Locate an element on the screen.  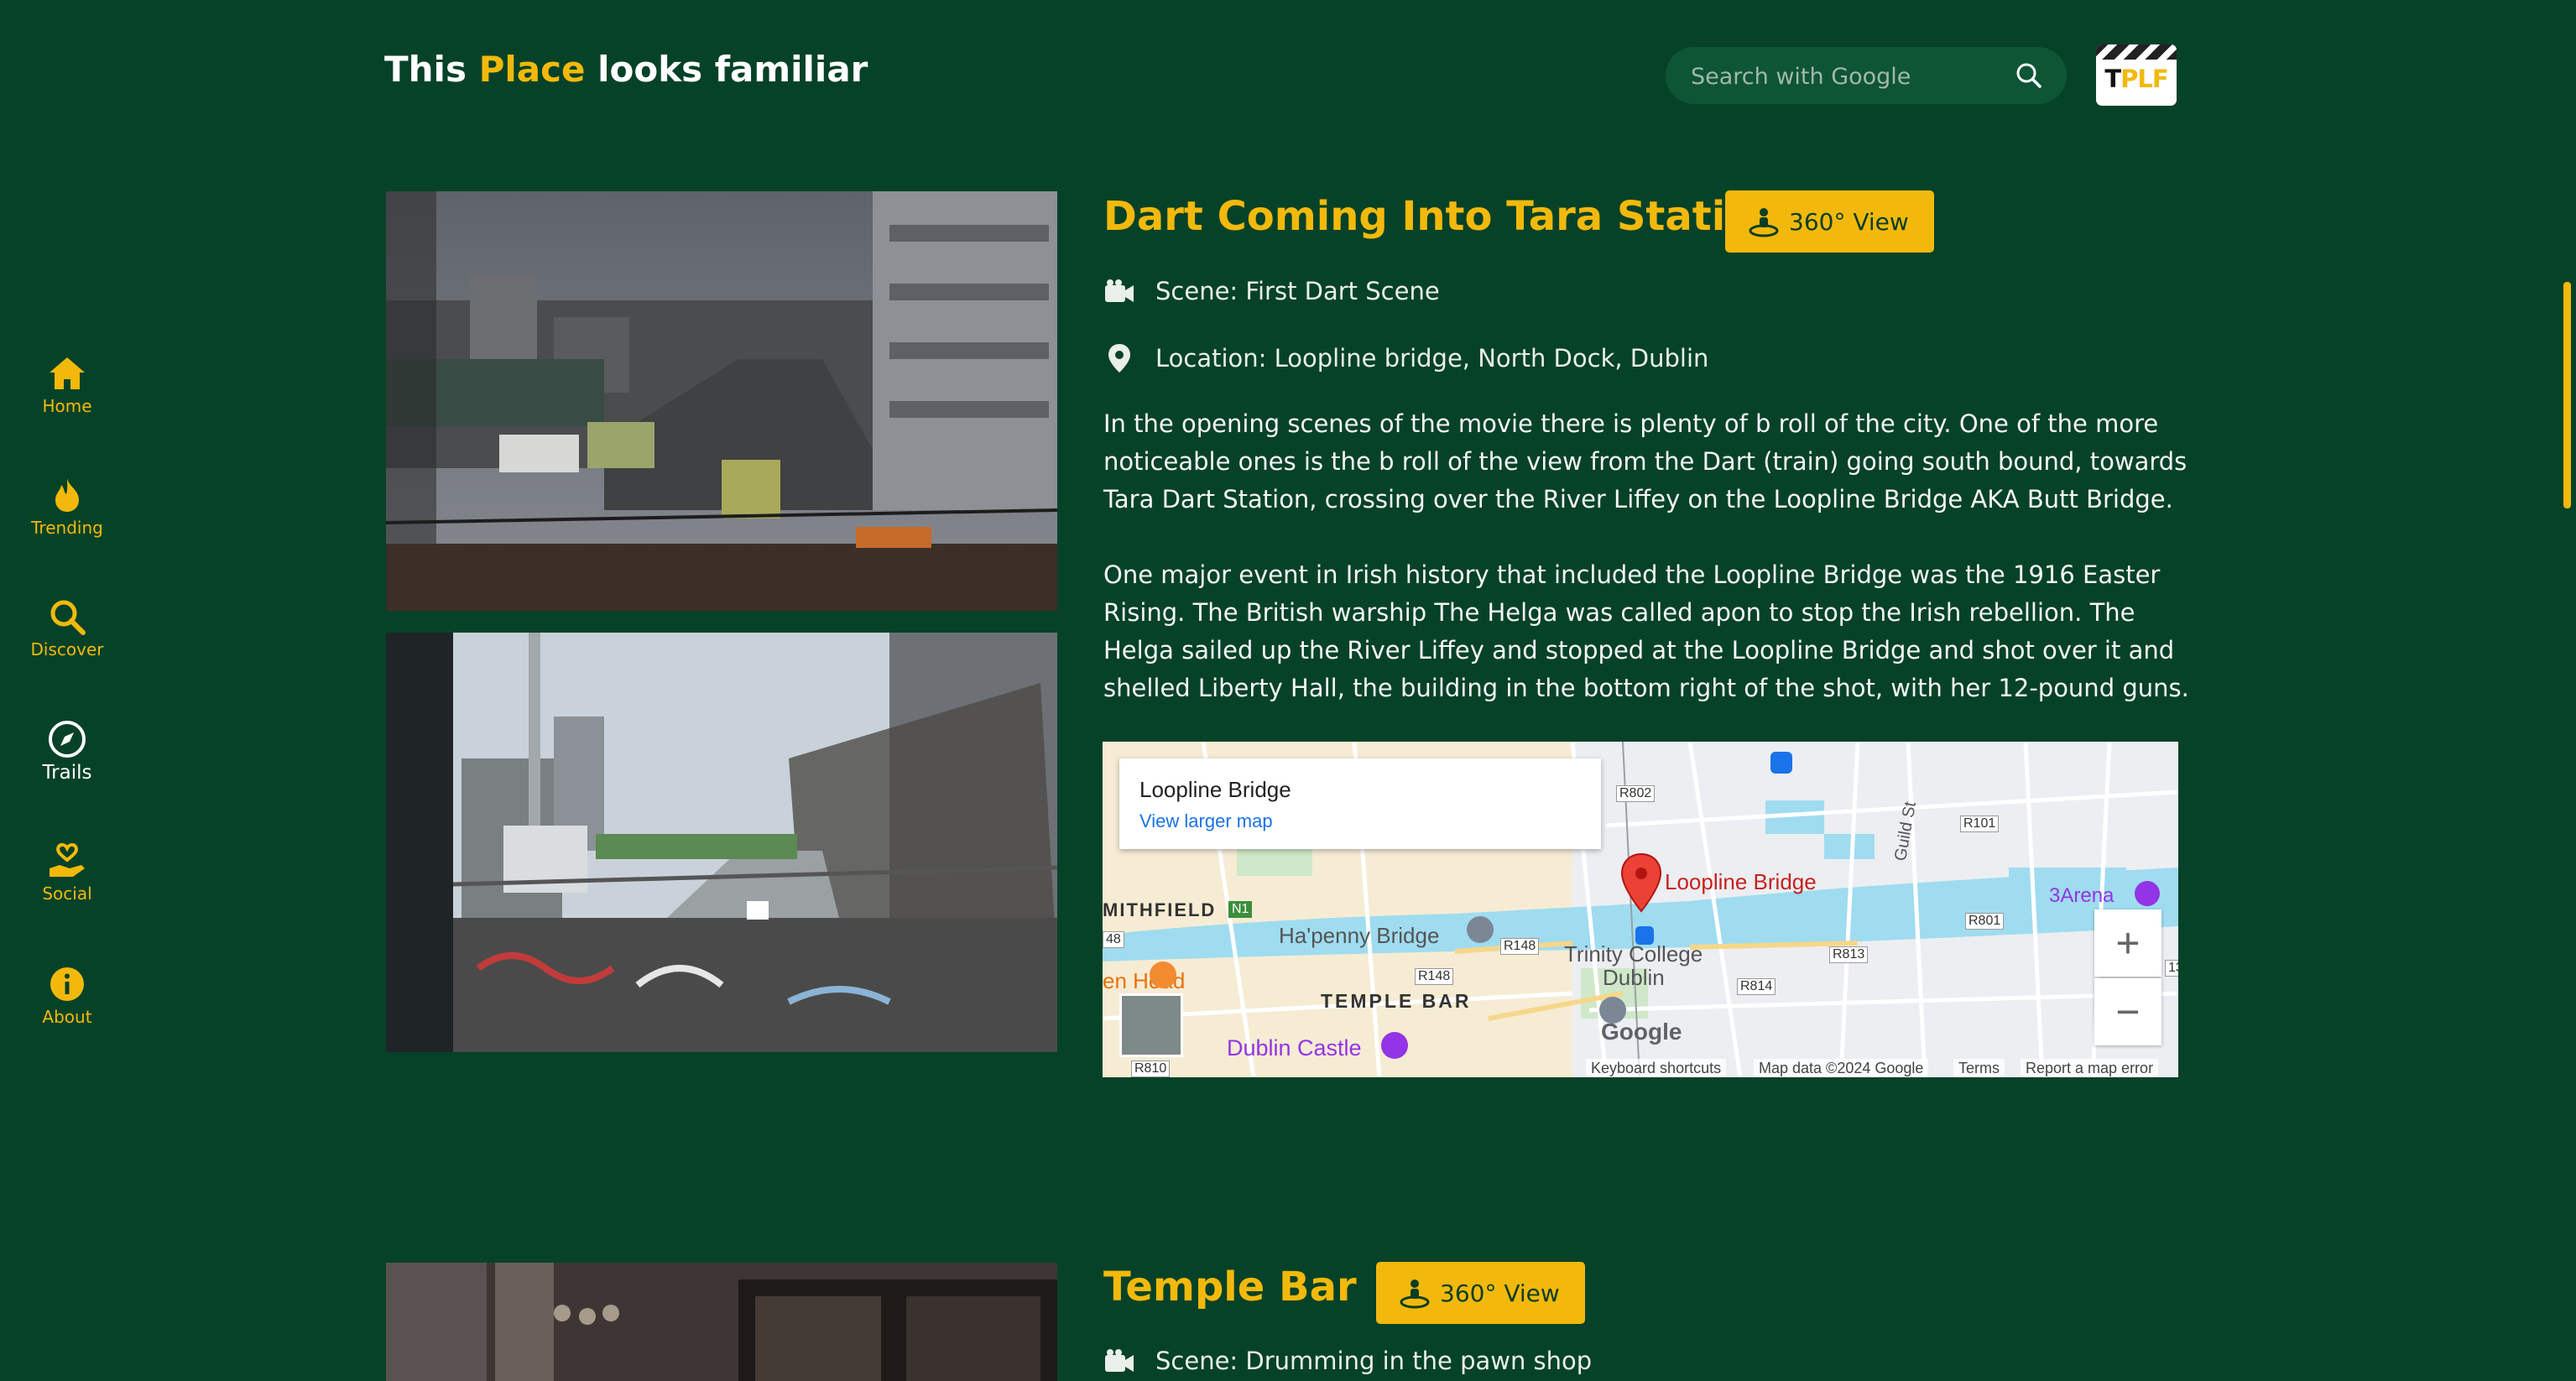
tplf-logo: TPLF is located at coordinates (2136, 75).